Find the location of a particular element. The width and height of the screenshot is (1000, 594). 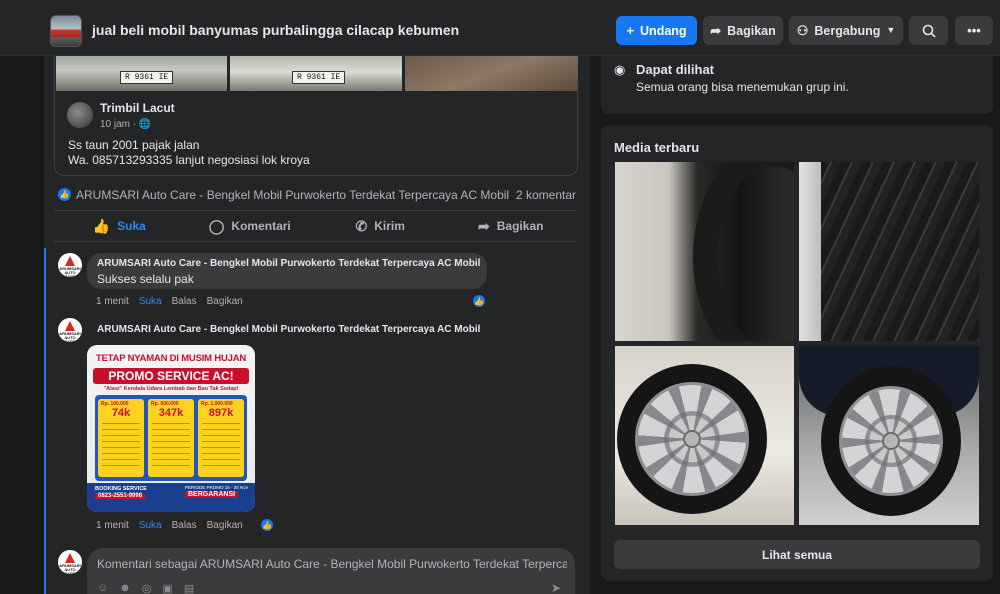

visibility-description: Semua orang bisa menemukan grup ini. is located at coordinates (742, 87).